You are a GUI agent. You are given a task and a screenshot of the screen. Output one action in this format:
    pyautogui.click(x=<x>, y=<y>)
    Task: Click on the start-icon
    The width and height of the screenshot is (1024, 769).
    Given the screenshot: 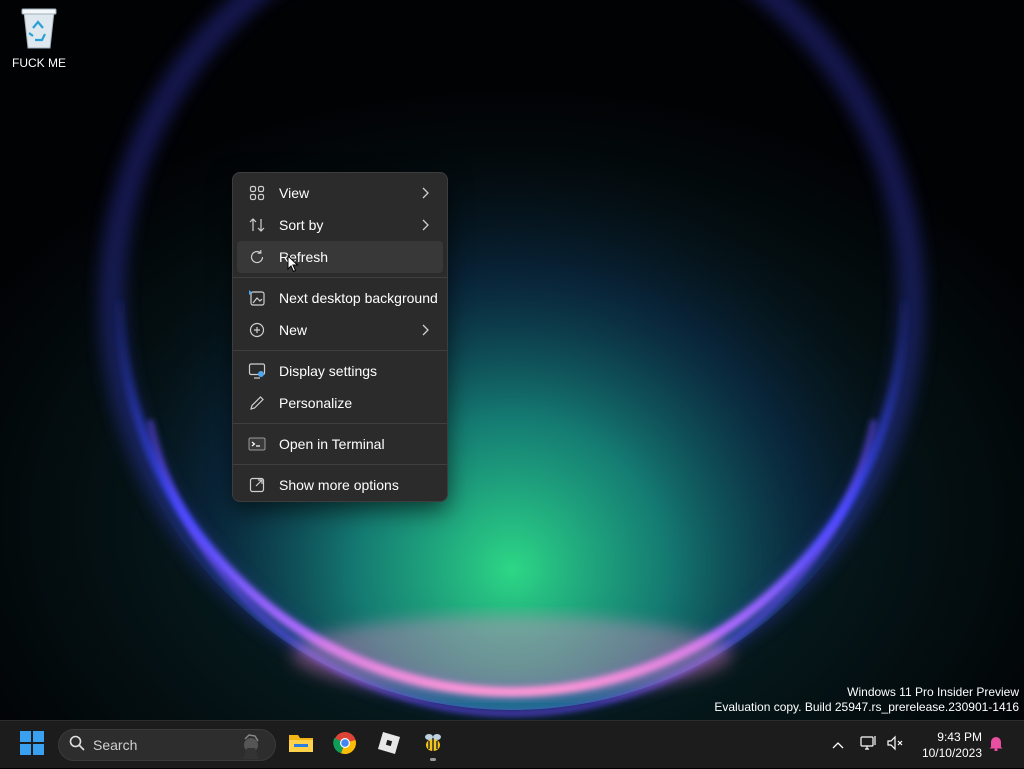 What is the action you would take?
    pyautogui.click(x=32, y=745)
    